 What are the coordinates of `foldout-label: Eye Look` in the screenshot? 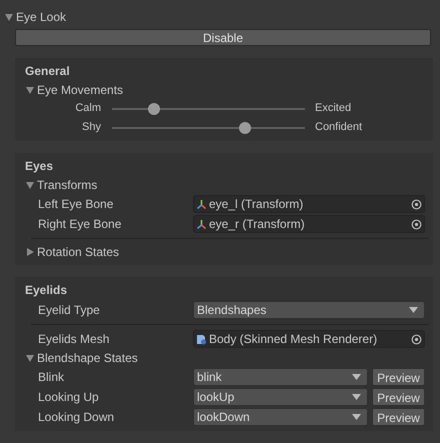 It's located at (41, 17).